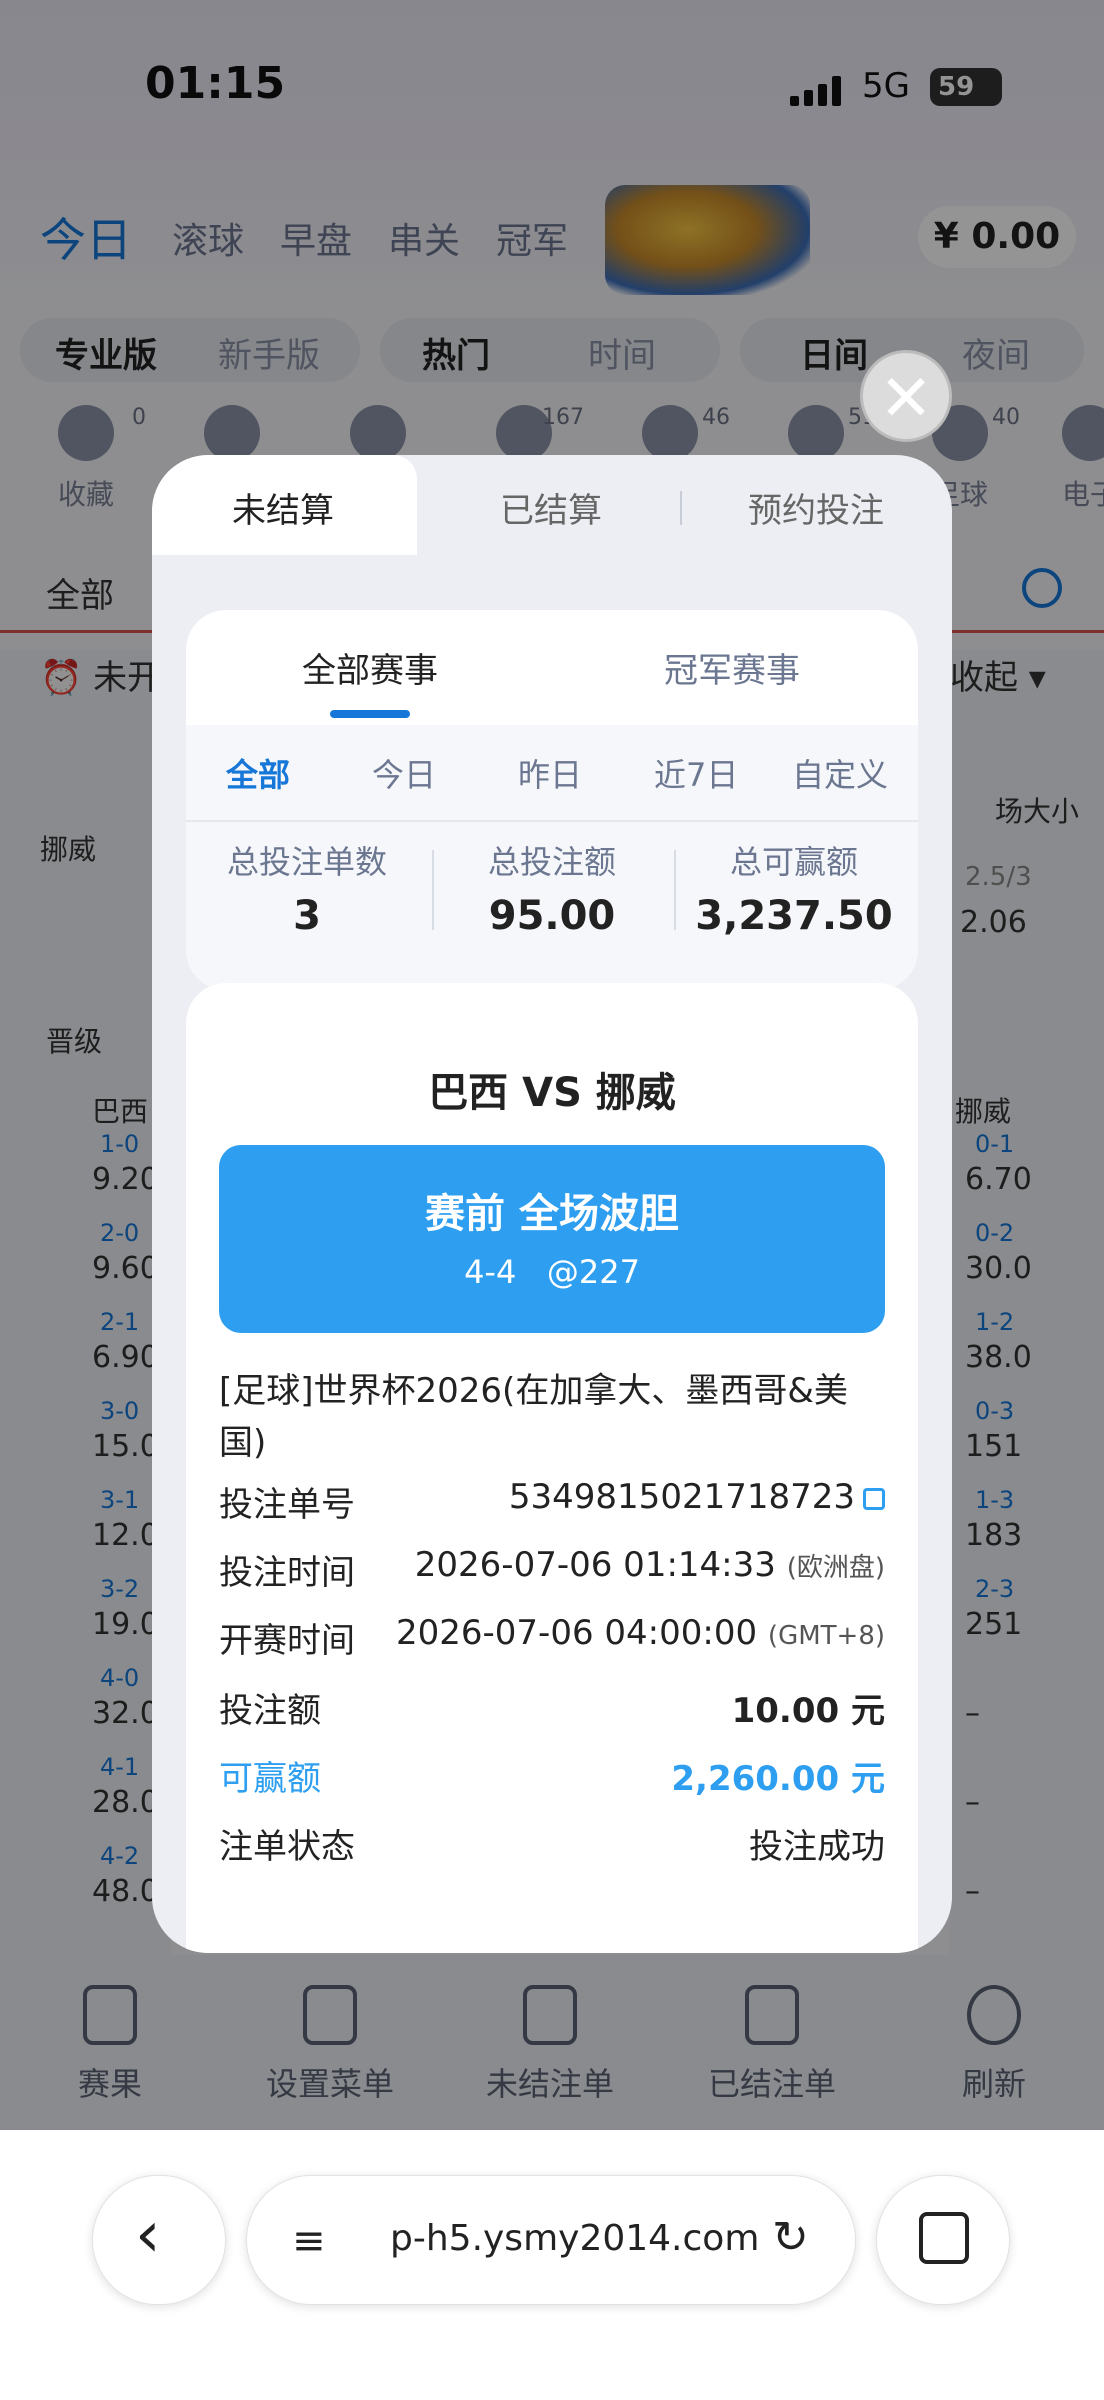  Describe the element at coordinates (270, 1779) in the screenshot. I see `win-amount-label: 可赢额` at that location.